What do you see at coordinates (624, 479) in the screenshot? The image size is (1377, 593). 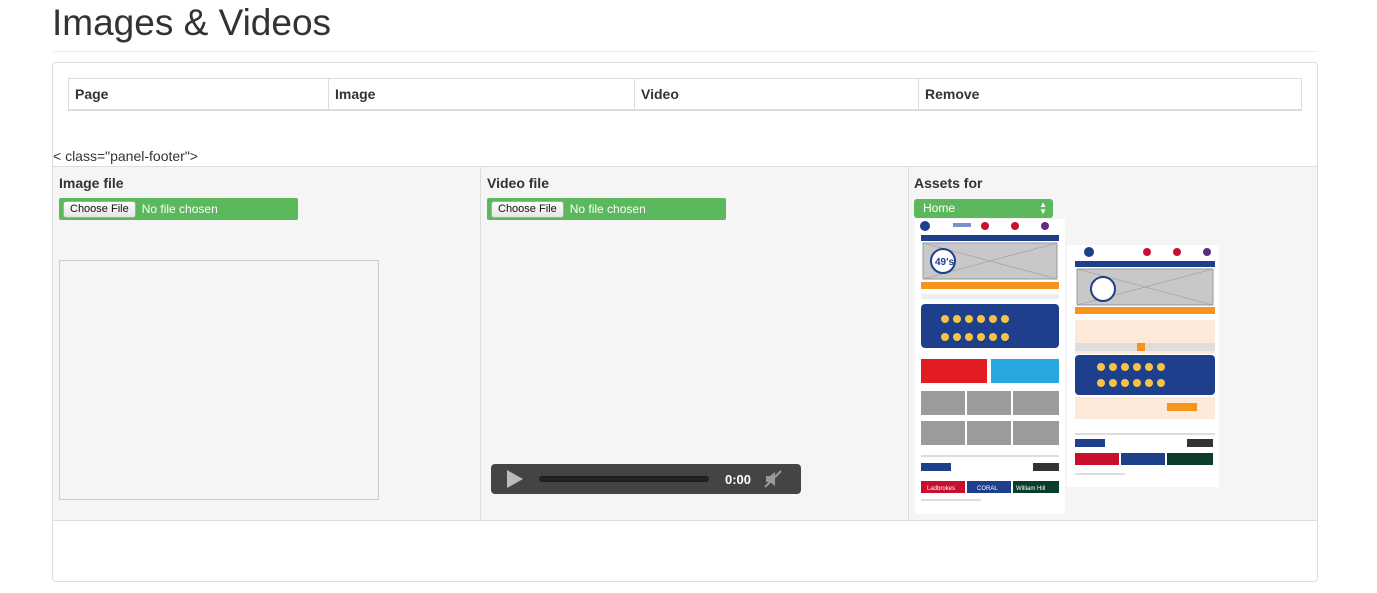 I see `video-scrubber` at bounding box center [624, 479].